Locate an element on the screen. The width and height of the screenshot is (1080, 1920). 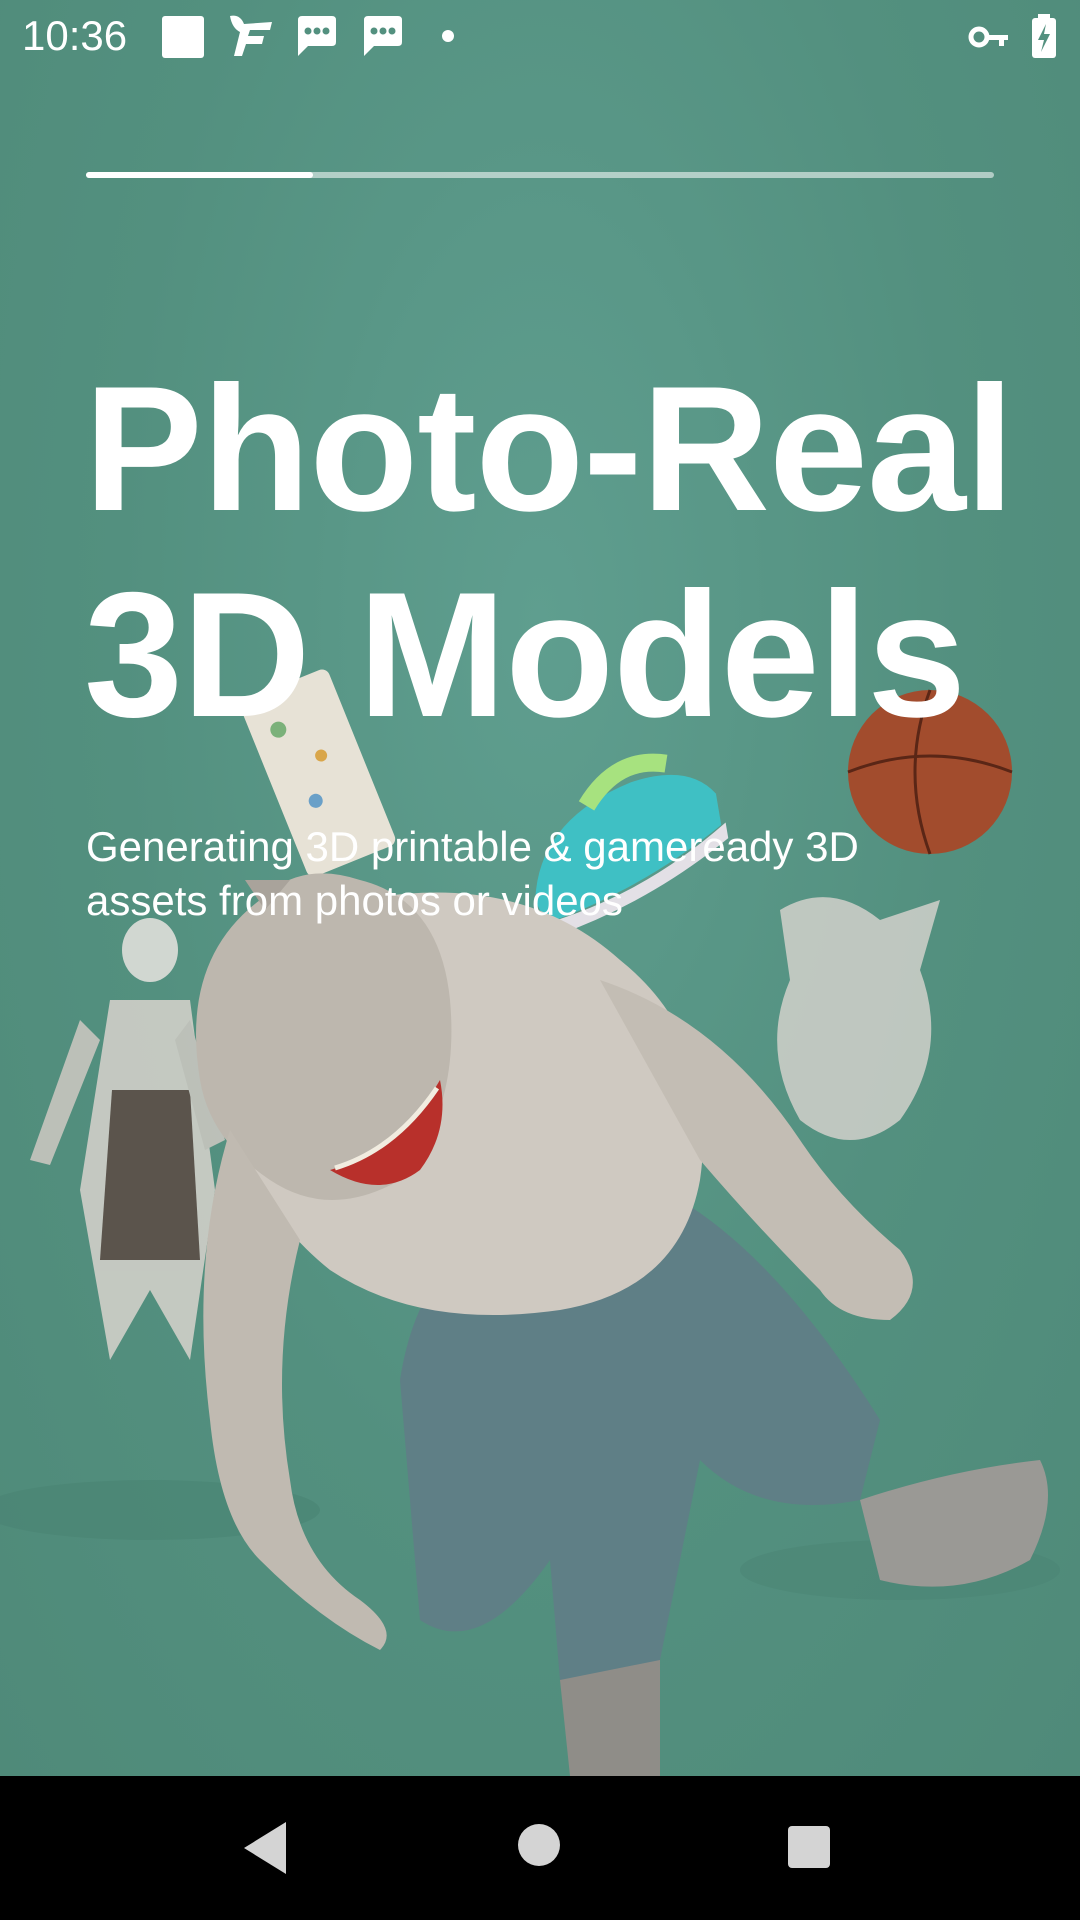
navigation-bar is located at coordinates (540, 1848).